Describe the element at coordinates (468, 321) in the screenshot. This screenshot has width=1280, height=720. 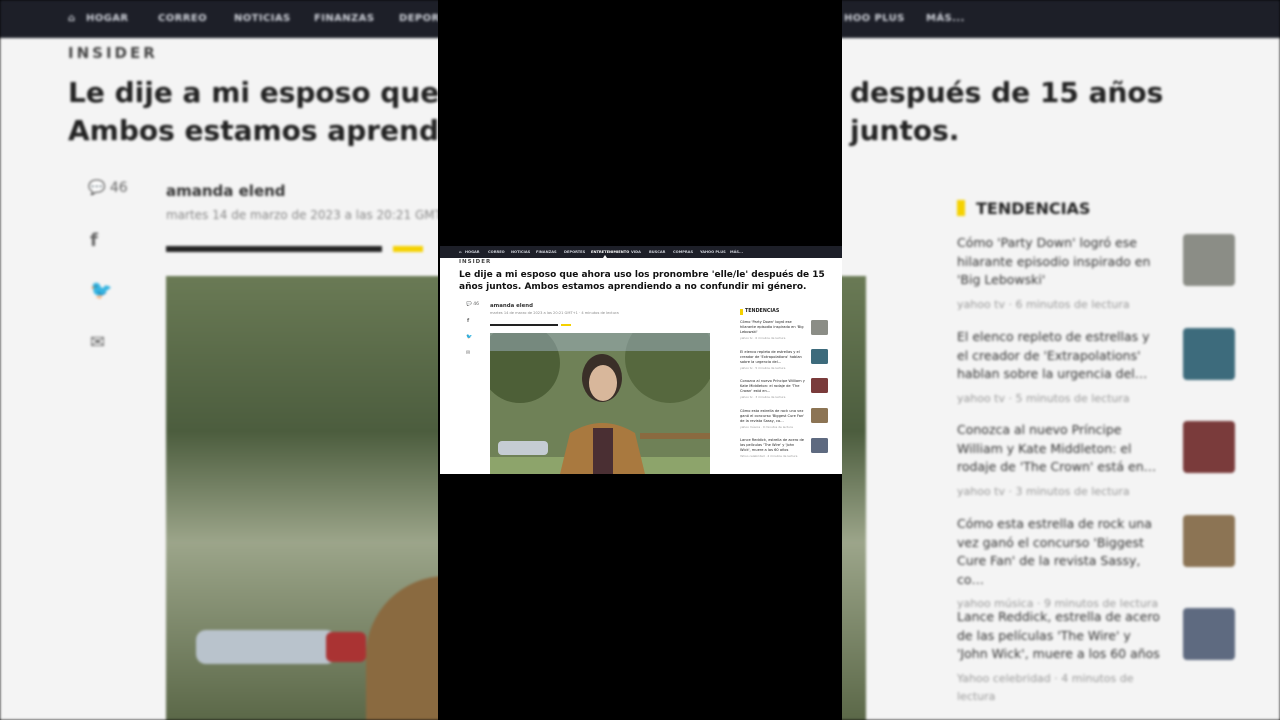
I see `facebook-icon: f` at that location.